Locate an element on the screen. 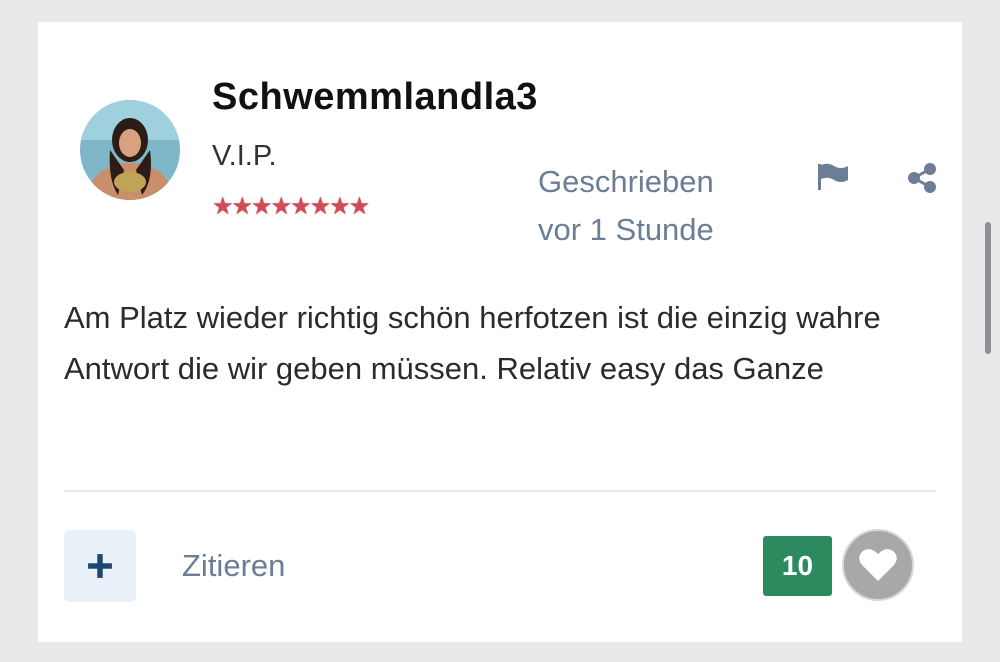 The width and height of the screenshot is (1000, 662). divider is located at coordinates (500, 491).